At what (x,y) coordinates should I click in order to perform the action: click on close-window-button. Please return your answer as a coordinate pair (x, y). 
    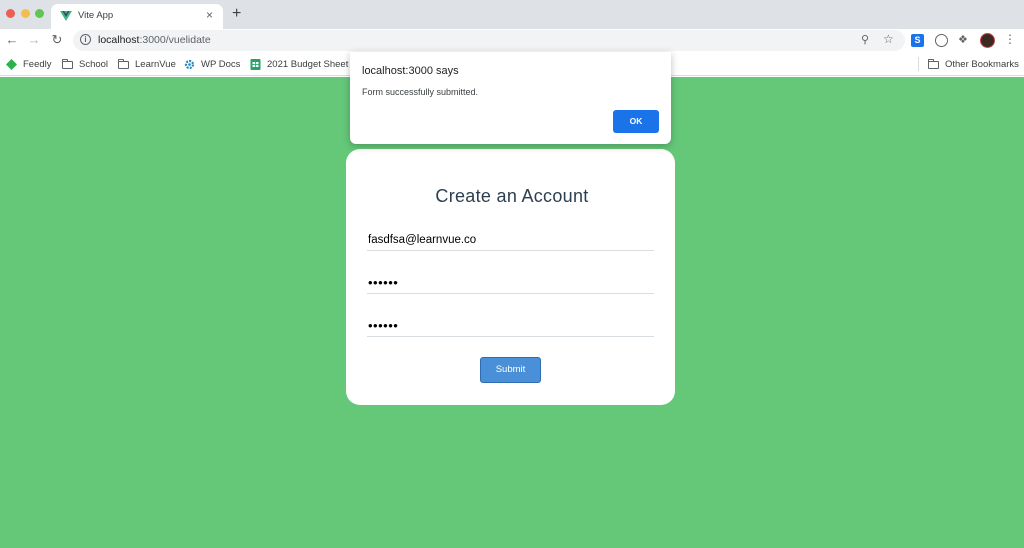
    Looking at the image, I should click on (10, 13).